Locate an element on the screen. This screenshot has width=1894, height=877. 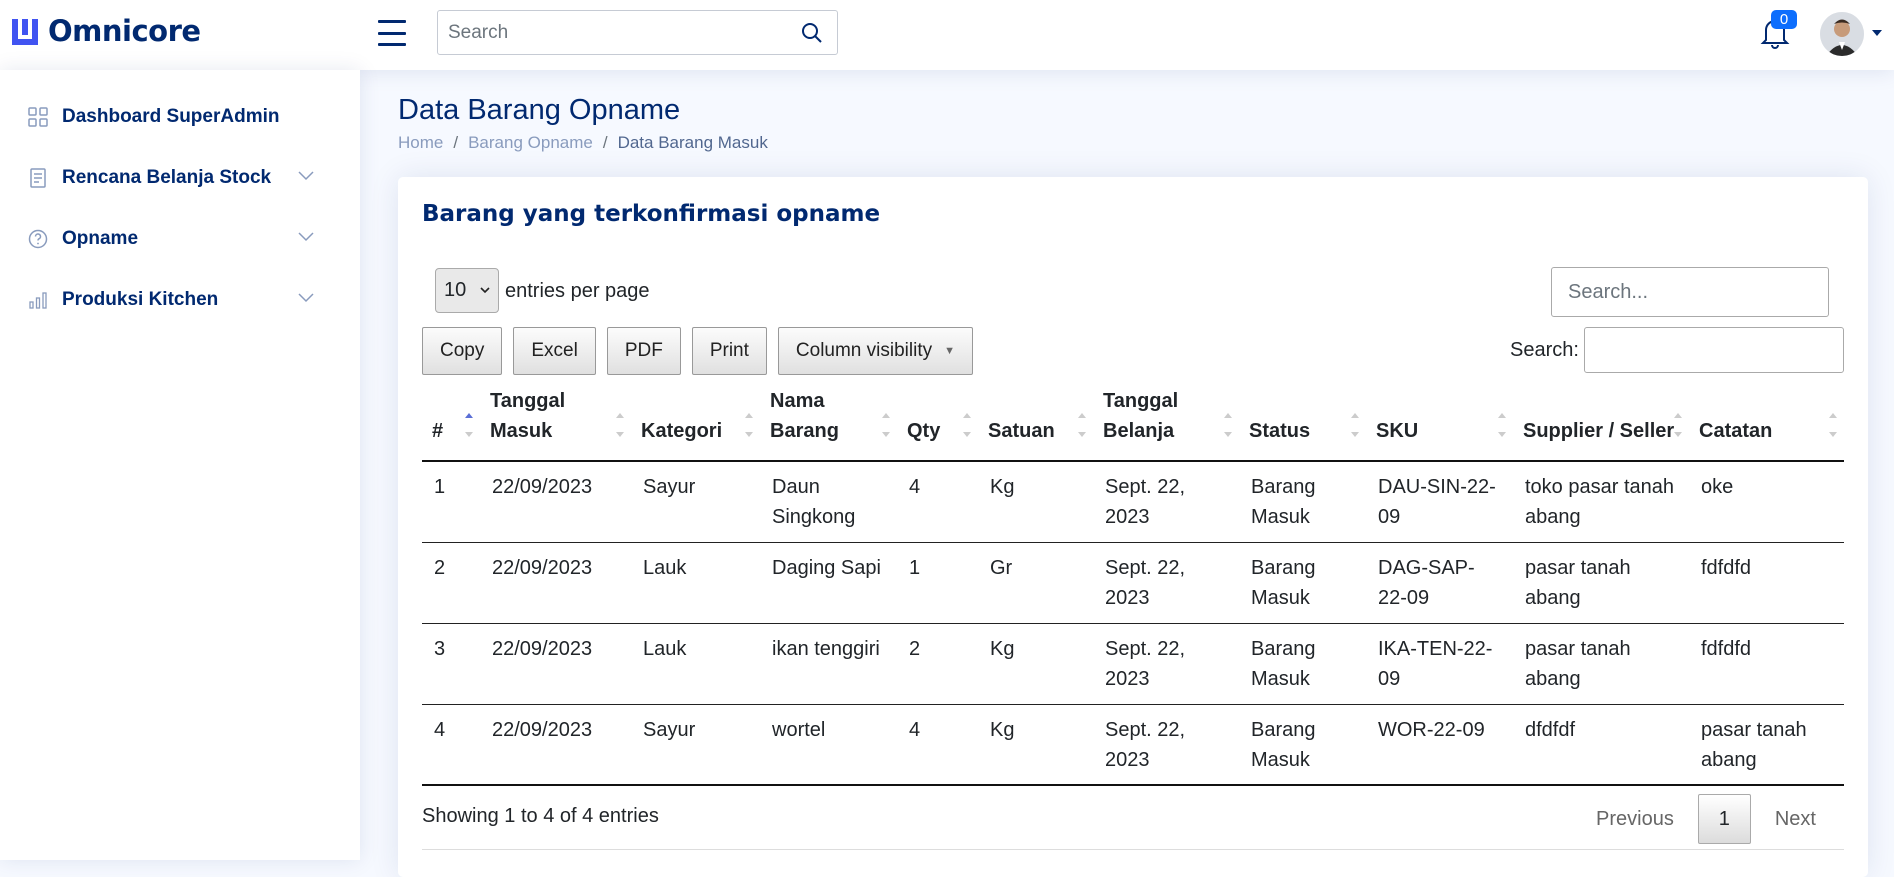
sidebar-item-dashboard: Dashboard SuperAdmin is located at coordinates (180, 116).